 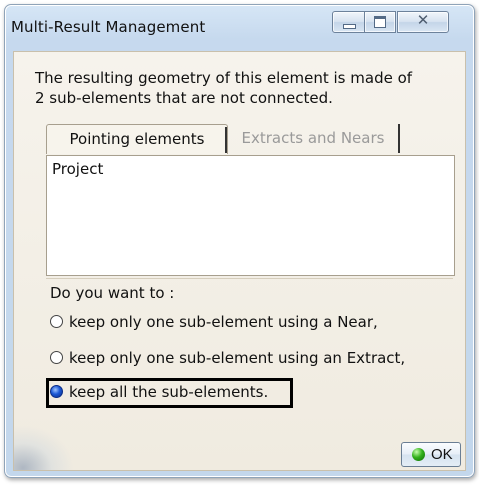 What do you see at coordinates (239, 28) in the screenshot?
I see `title-bar: Multi-Result Management ✕` at bounding box center [239, 28].